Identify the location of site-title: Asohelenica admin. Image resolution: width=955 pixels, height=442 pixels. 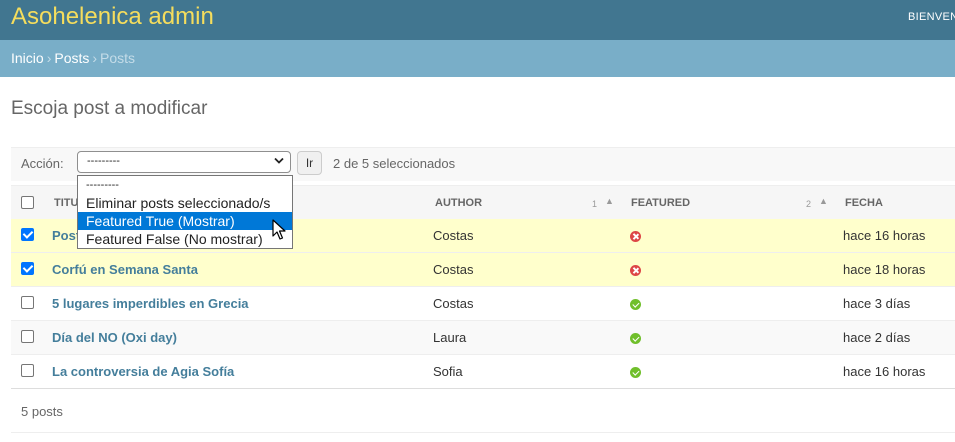
(112, 17).